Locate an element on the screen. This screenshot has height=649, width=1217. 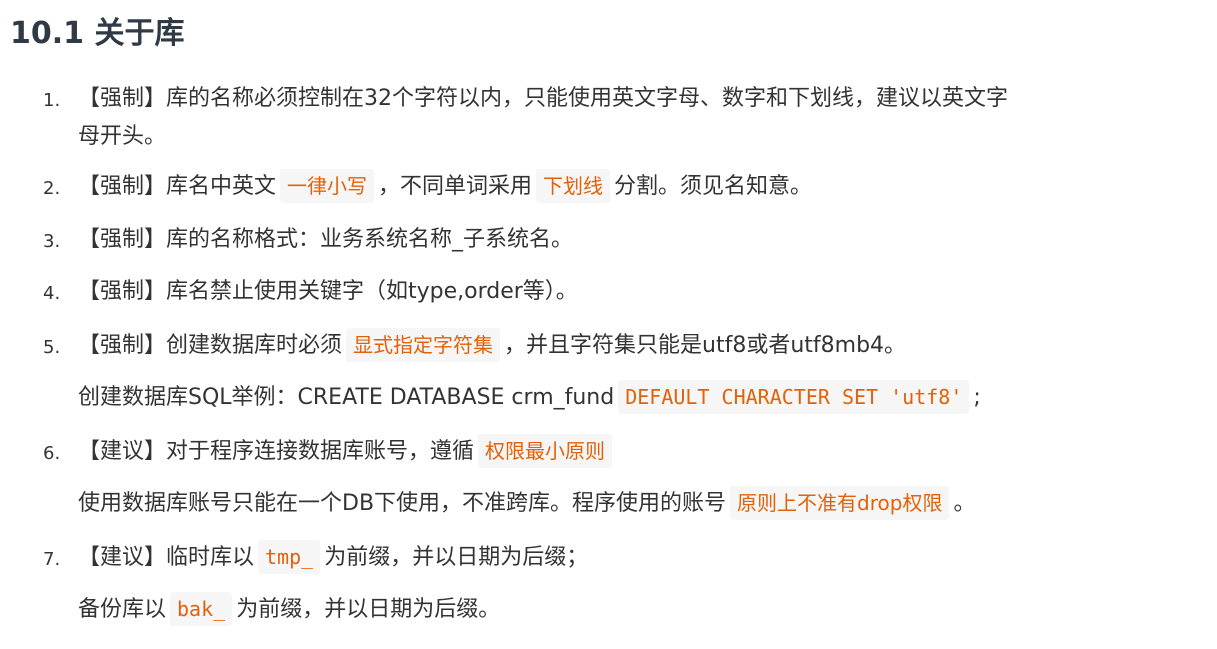
rule-number-2: 2. is located at coordinates (52, 188).